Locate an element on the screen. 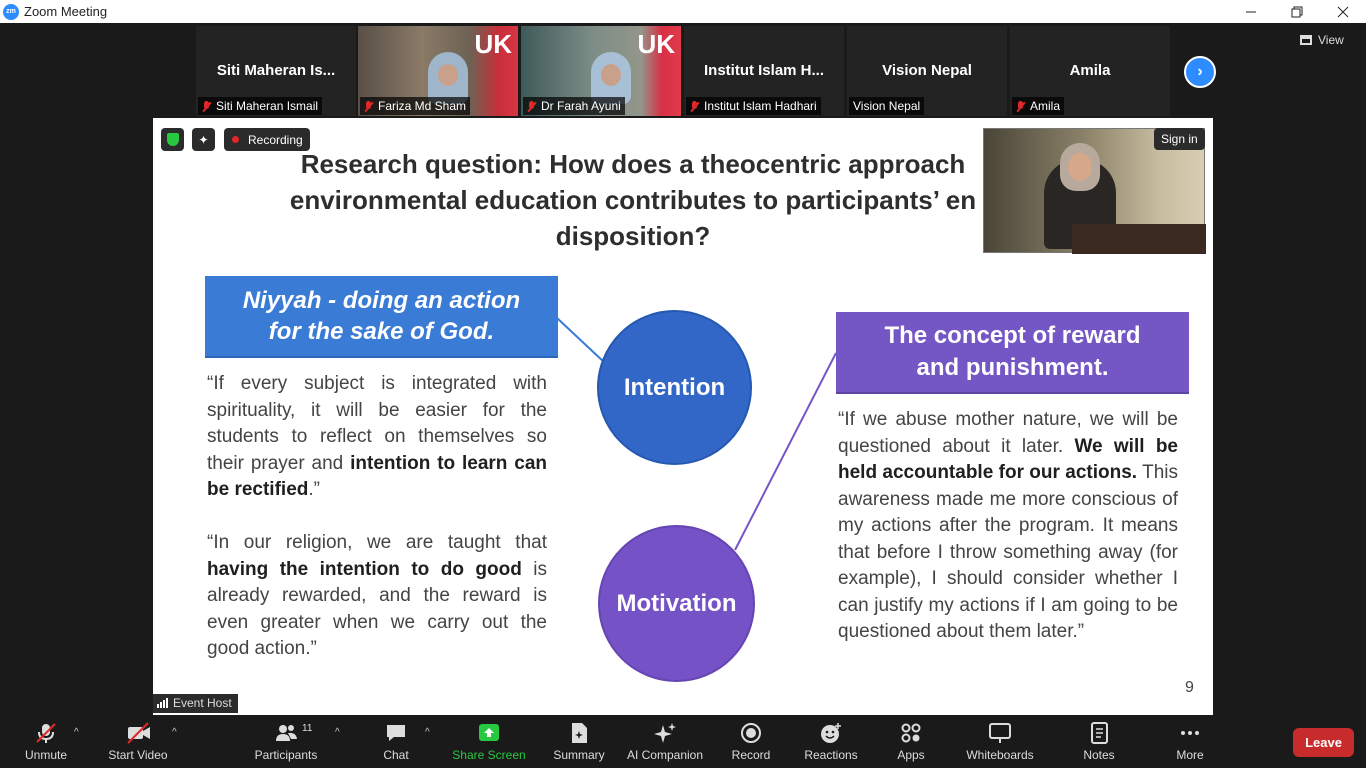 The width and height of the screenshot is (1366, 768). notes-button: Notes is located at coordinates (1099, 741).